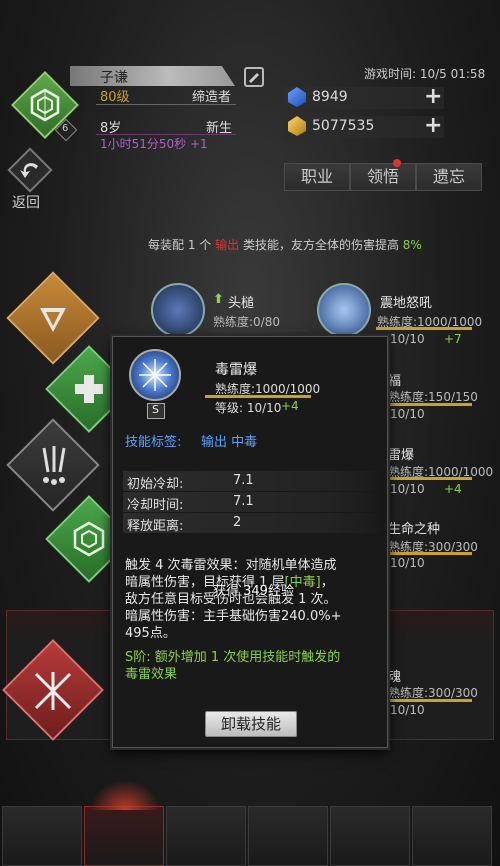 The image size is (500, 866). What do you see at coordinates (115, 97) in the screenshot?
I see `player-level: 80级` at bounding box center [115, 97].